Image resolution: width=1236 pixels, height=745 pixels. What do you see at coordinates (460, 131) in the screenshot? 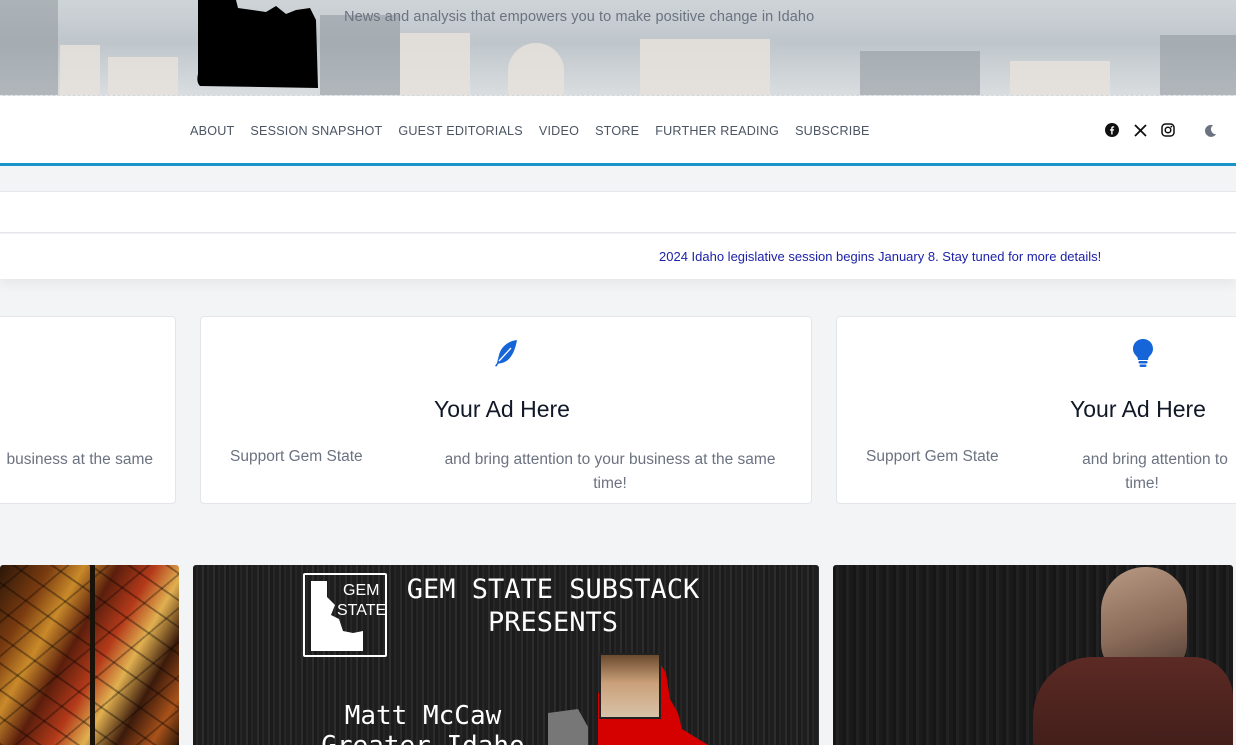
I see `nav-item-guest-editorials: GUEST EDITORIALS` at bounding box center [460, 131].